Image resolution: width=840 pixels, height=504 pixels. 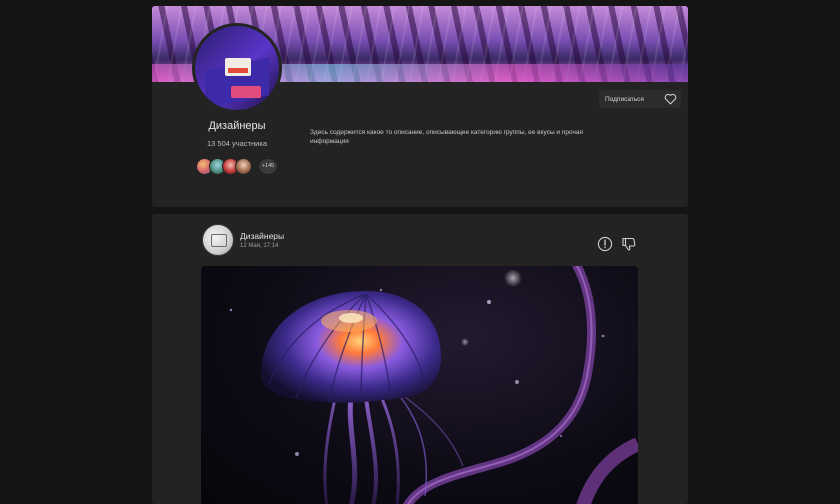 I want to click on heart-icon, so click(x=670, y=99).